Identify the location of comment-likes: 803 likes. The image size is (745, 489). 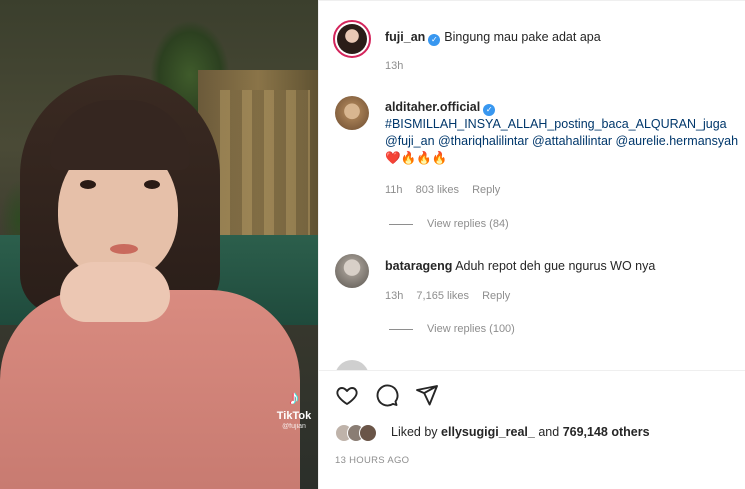
(437, 190).